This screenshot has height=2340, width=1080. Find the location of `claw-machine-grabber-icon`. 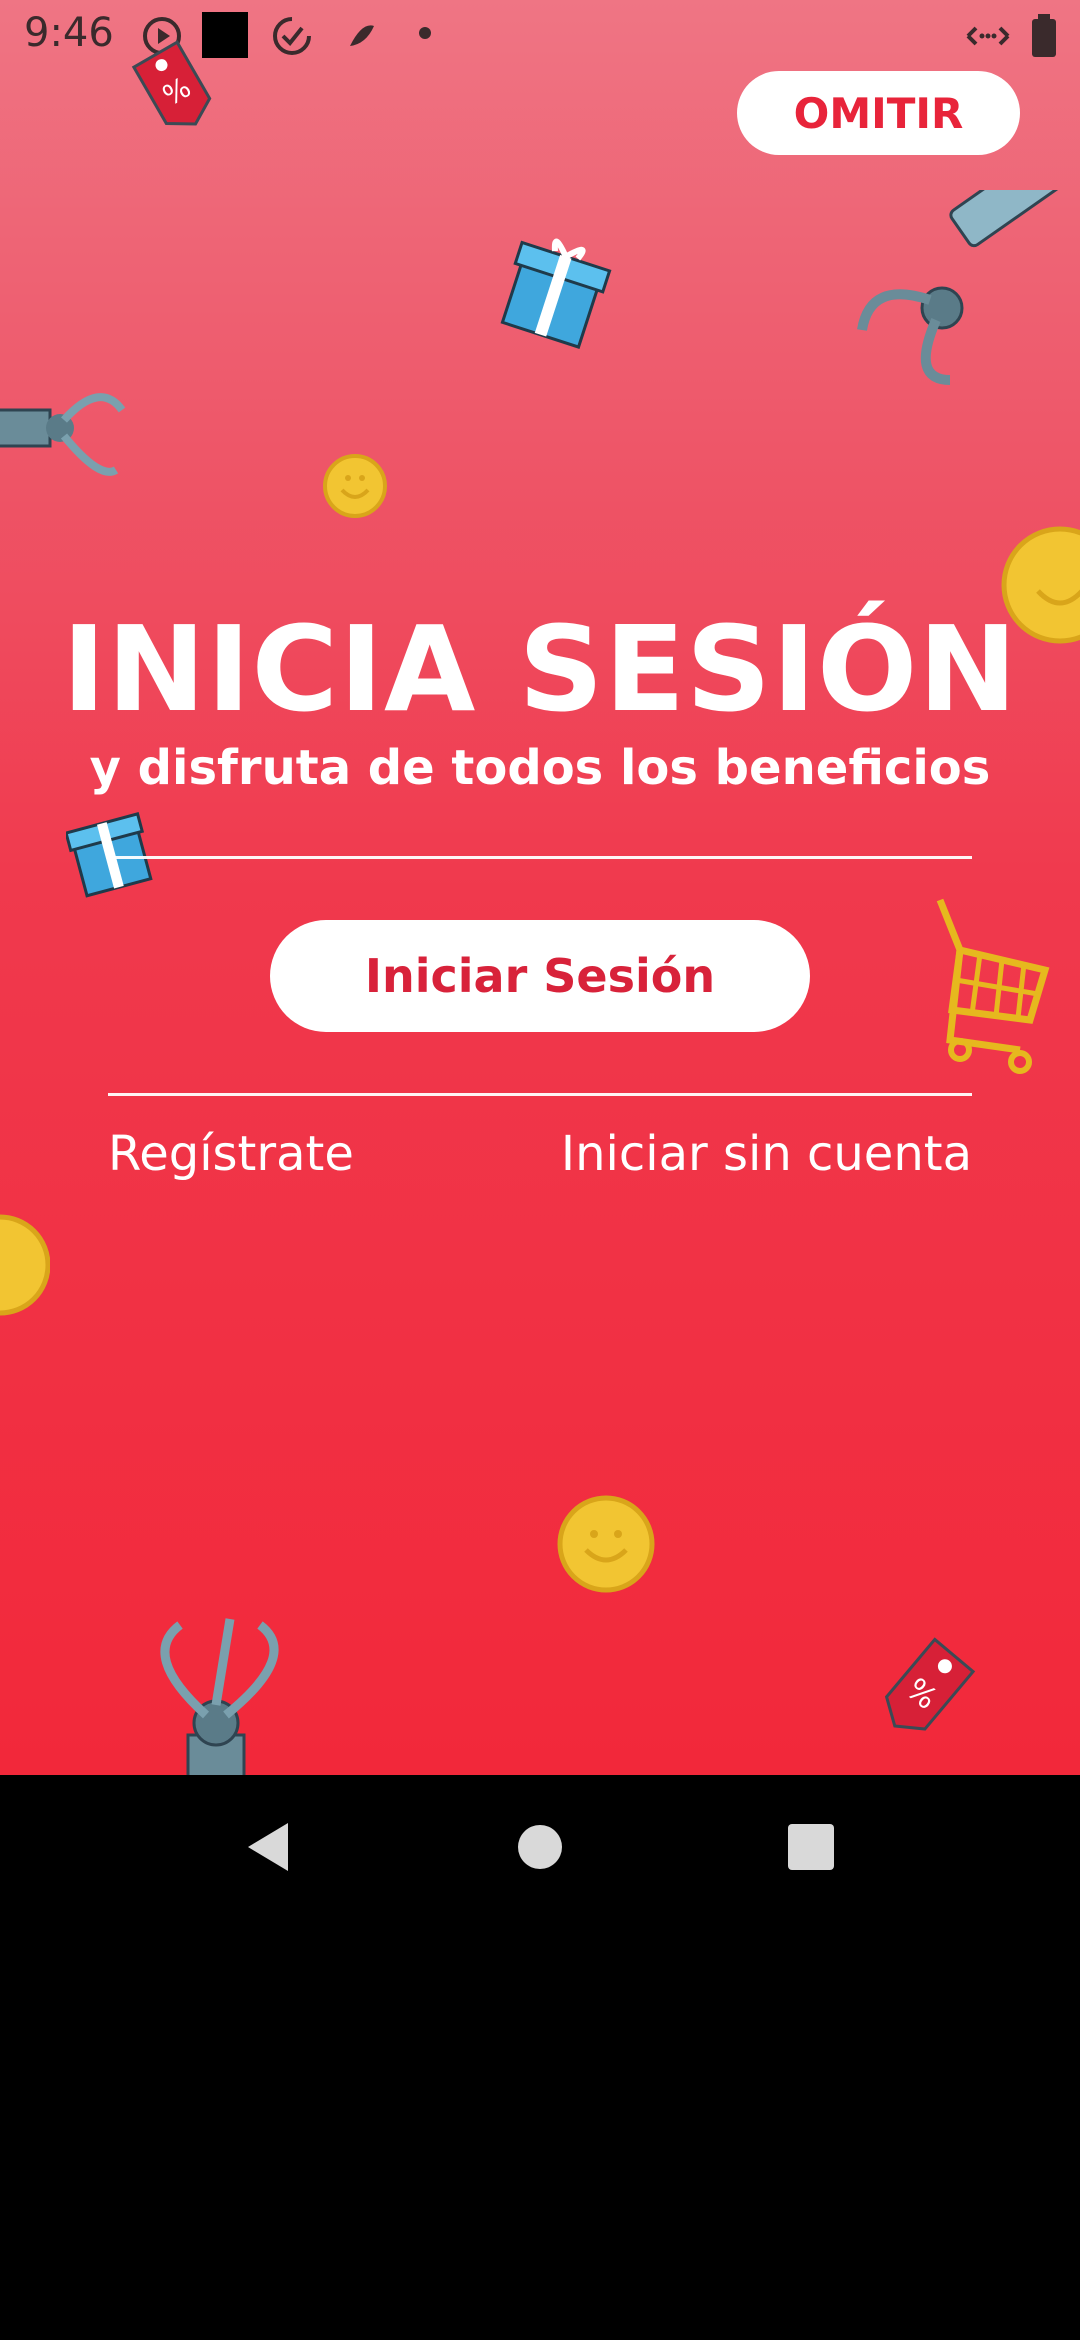

claw-machine-grabber-icon is located at coordinates (968, 287).